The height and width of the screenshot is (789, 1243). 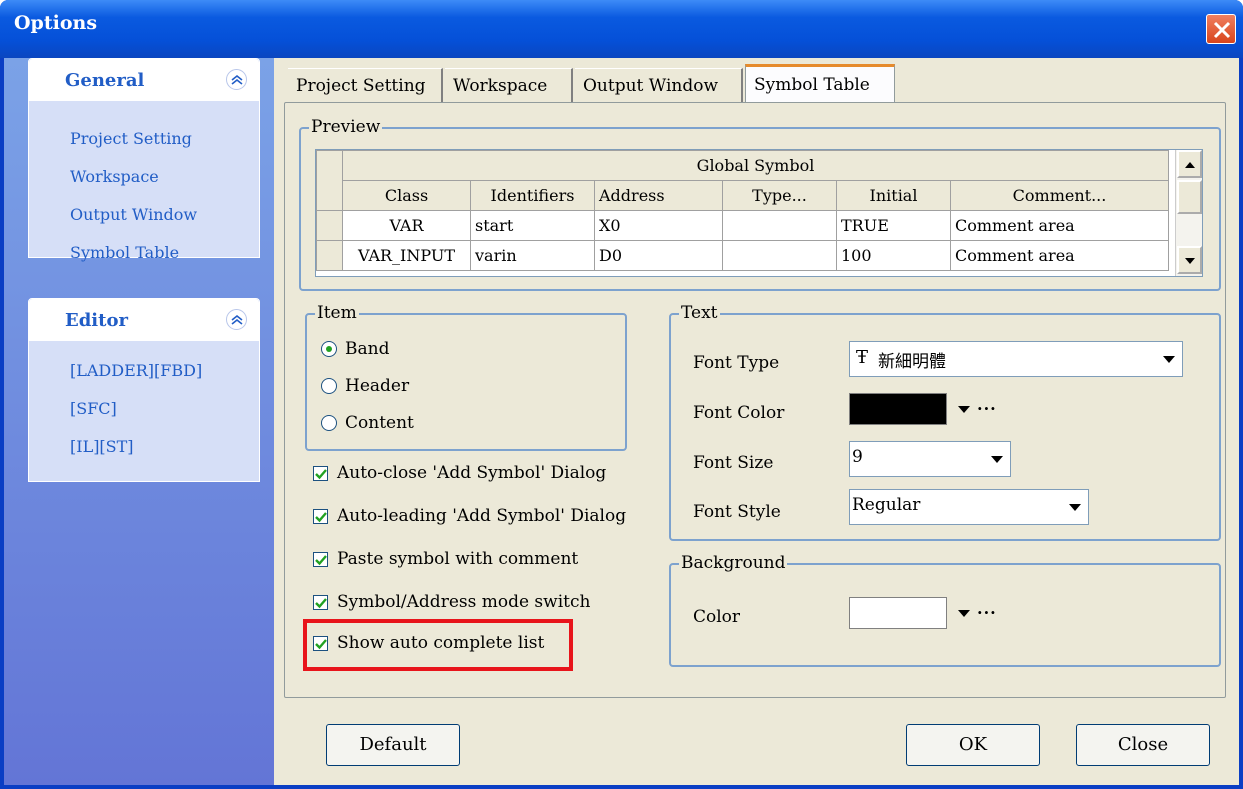 What do you see at coordinates (102, 446) in the screenshot?
I see `sidebar-item-il-st: [IL][ST]` at bounding box center [102, 446].